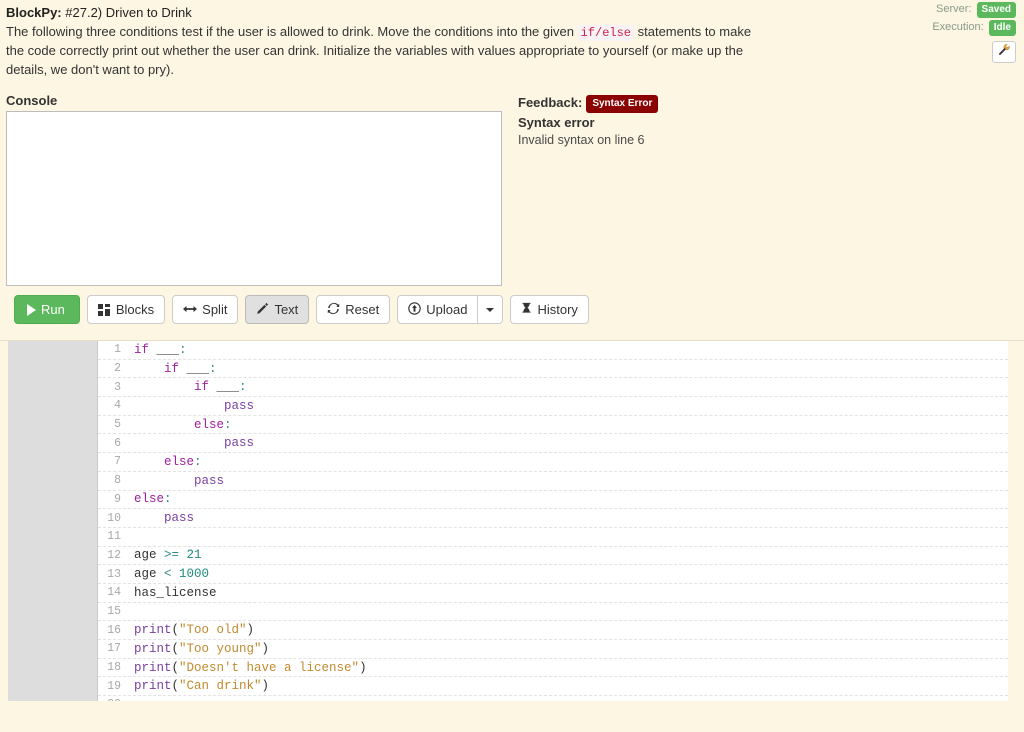  I want to click on blocks-view-button: Blocks, so click(126, 309).